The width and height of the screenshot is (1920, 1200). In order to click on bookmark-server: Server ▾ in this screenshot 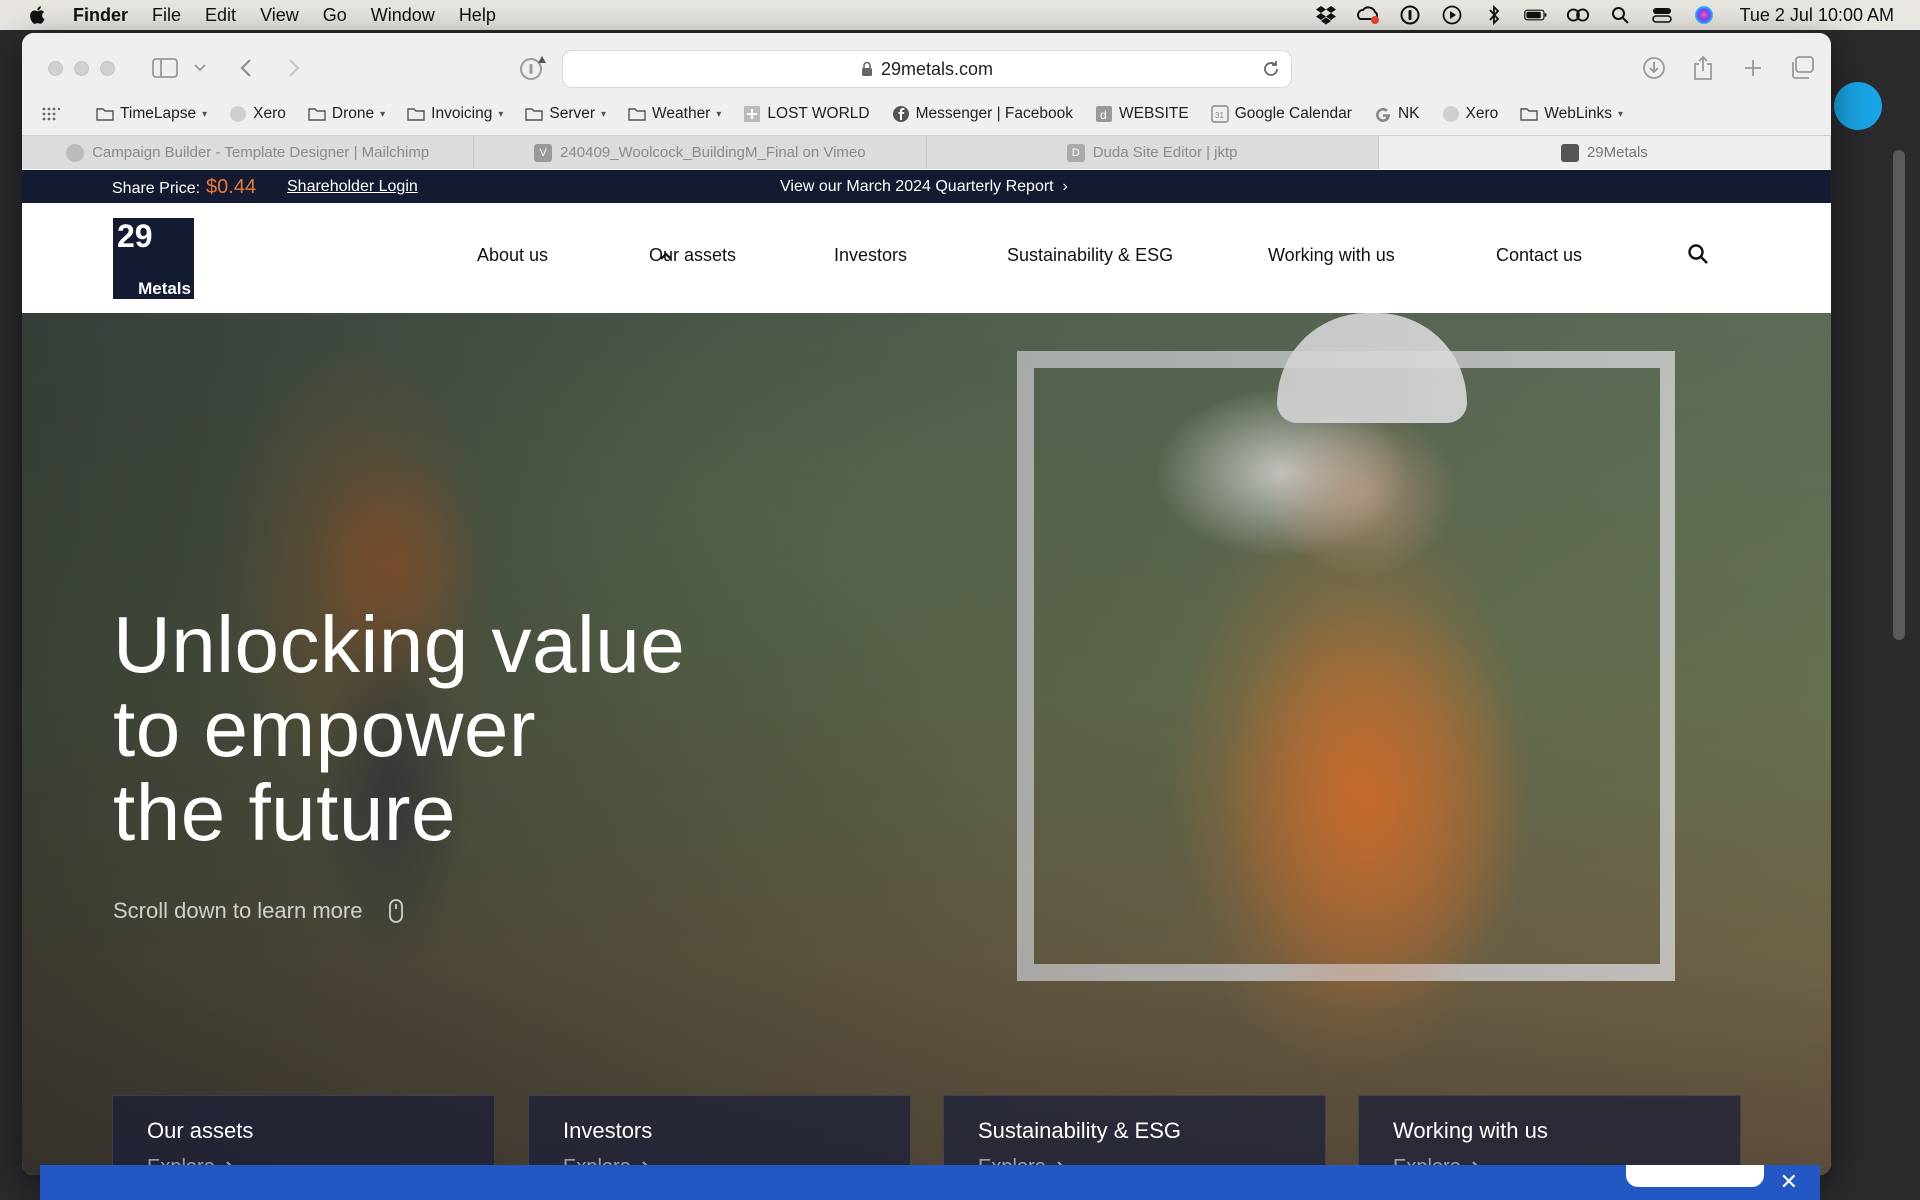, I will do `click(565, 114)`.